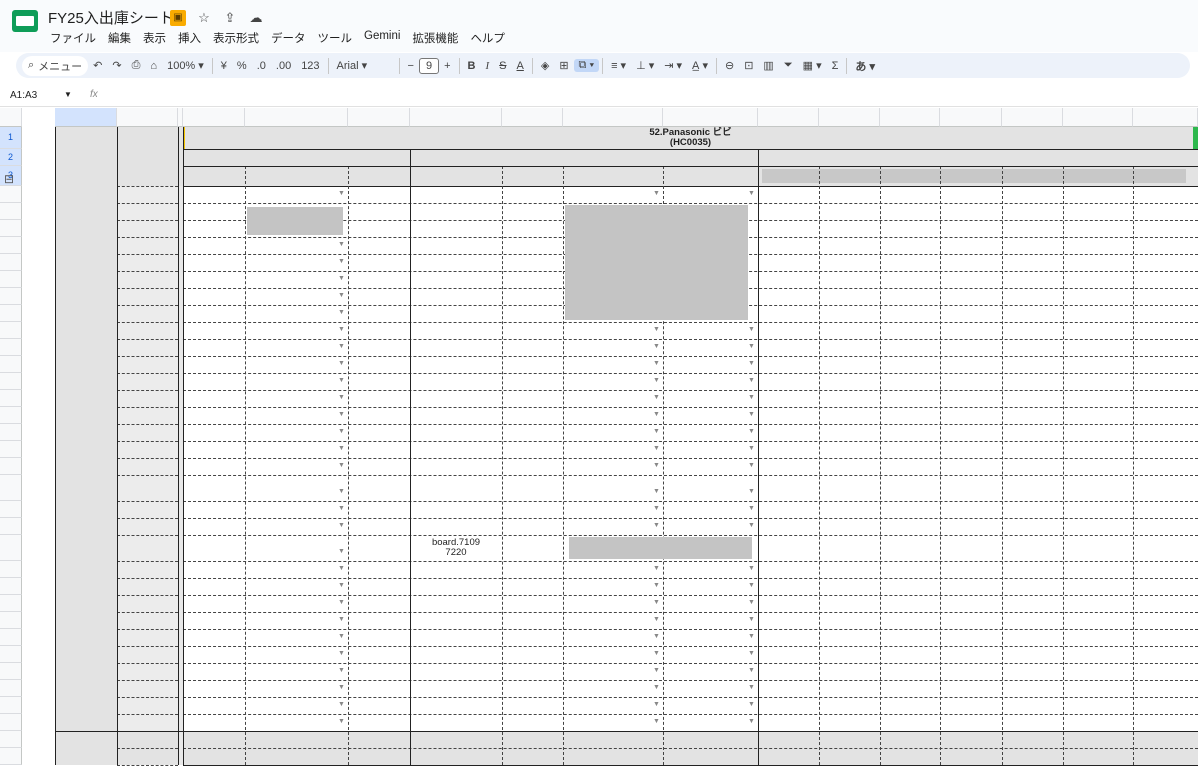 Image resolution: width=1198 pixels, height=766 pixels. Describe the element at coordinates (1032, 117) in the screenshot. I see `column-header-BB` at that location.